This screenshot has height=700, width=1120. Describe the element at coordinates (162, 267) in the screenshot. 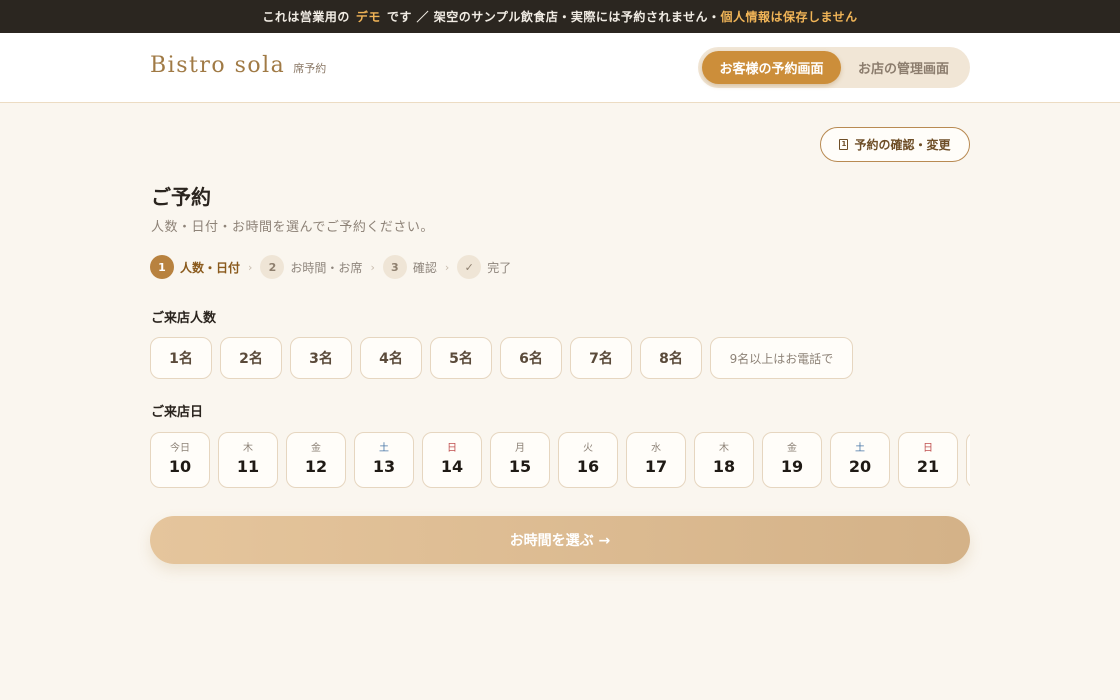

I see `step-number: 1` at that location.